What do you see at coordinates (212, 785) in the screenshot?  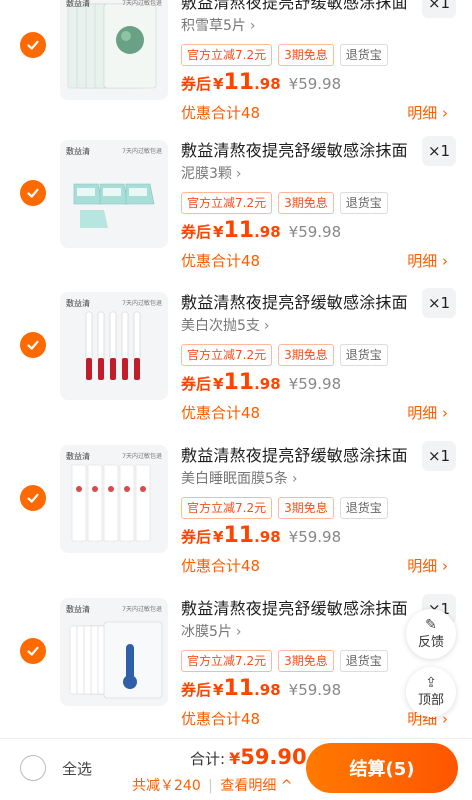 I see `saved-line: 共减￥240 | 查看明细 ^` at bounding box center [212, 785].